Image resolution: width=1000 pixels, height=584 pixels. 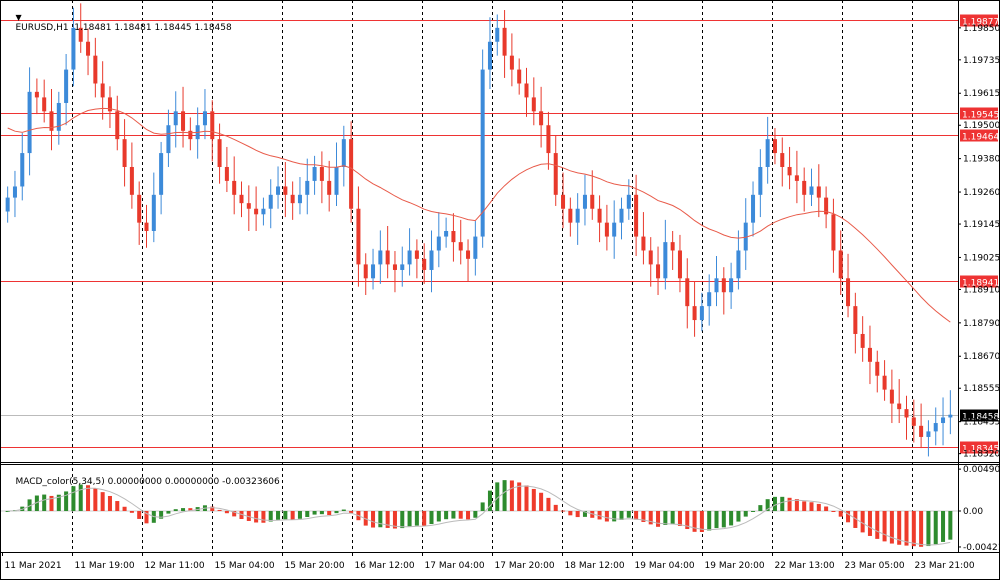 What do you see at coordinates (735, 566) in the screenshot?
I see `time-tick-label: 19 Mar 20:00` at bounding box center [735, 566].